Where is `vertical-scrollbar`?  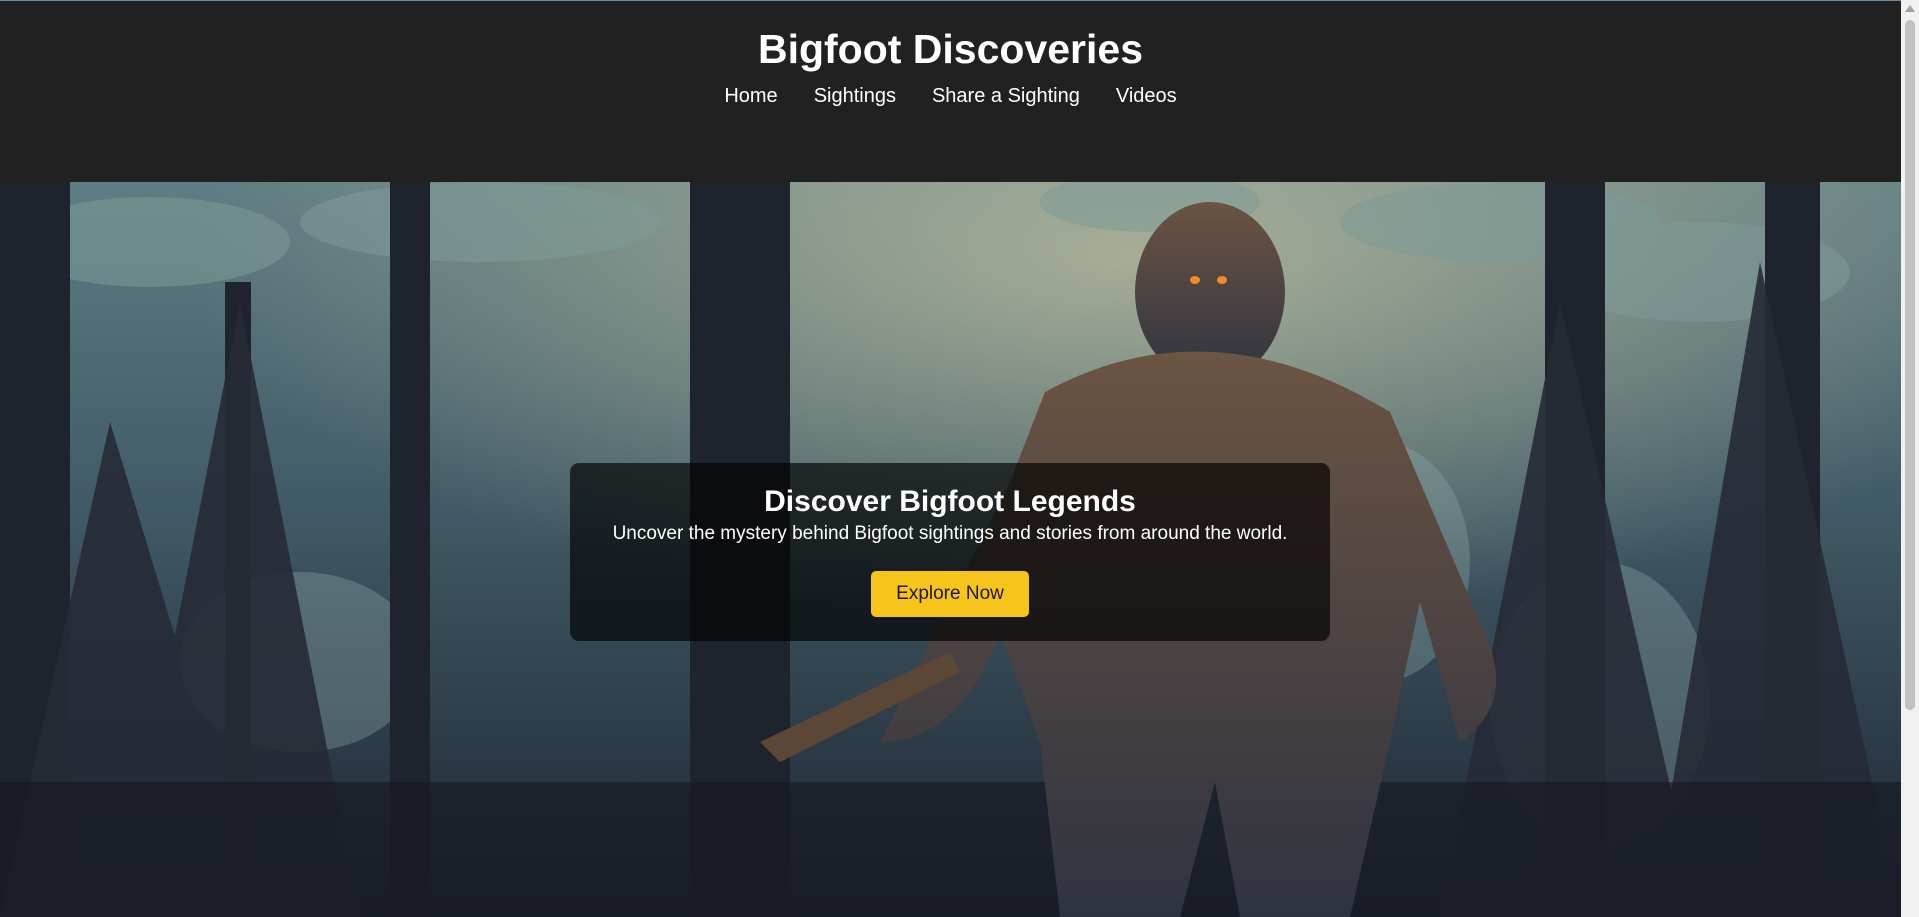 vertical-scrollbar is located at coordinates (1910, 458).